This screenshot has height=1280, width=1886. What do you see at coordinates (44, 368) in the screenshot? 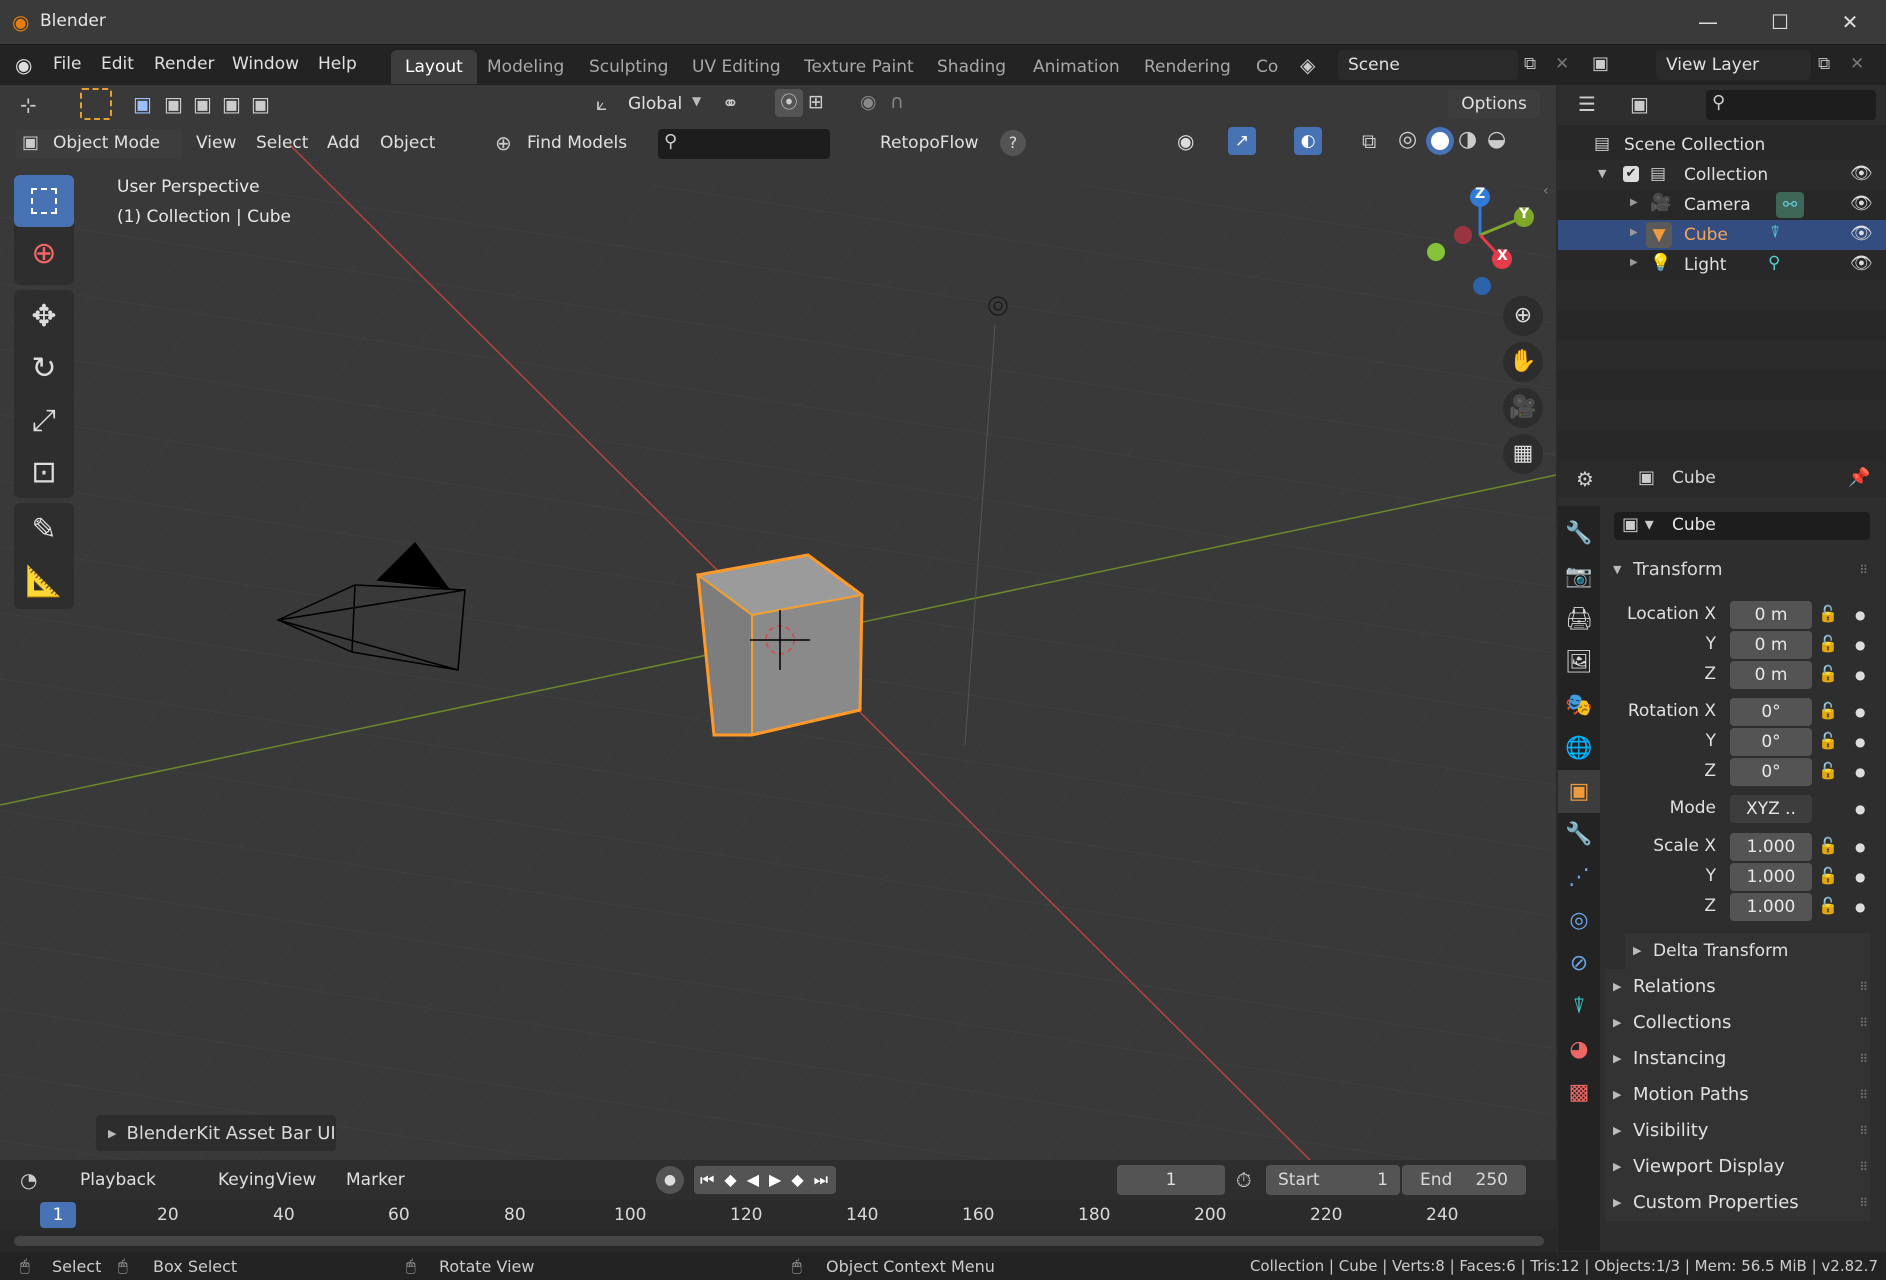
I see `tool-rotate: ↻` at bounding box center [44, 368].